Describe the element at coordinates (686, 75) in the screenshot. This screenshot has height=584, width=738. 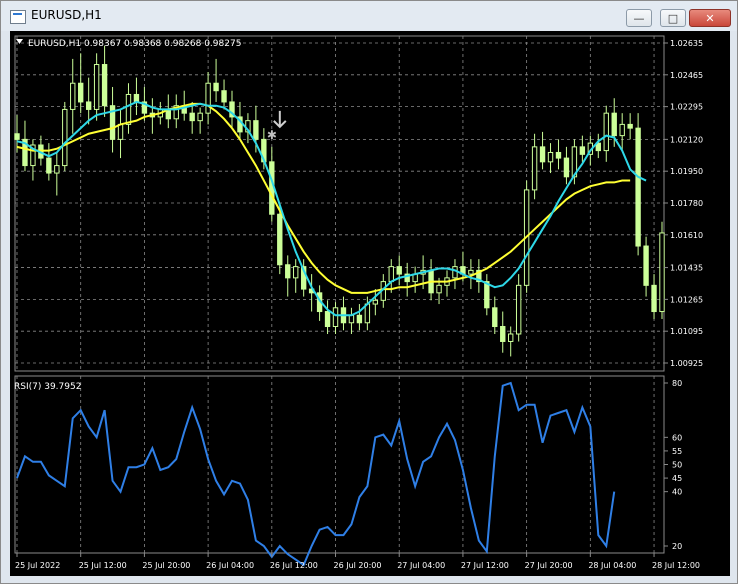
I see `price-tick-label: 1.02465` at that location.